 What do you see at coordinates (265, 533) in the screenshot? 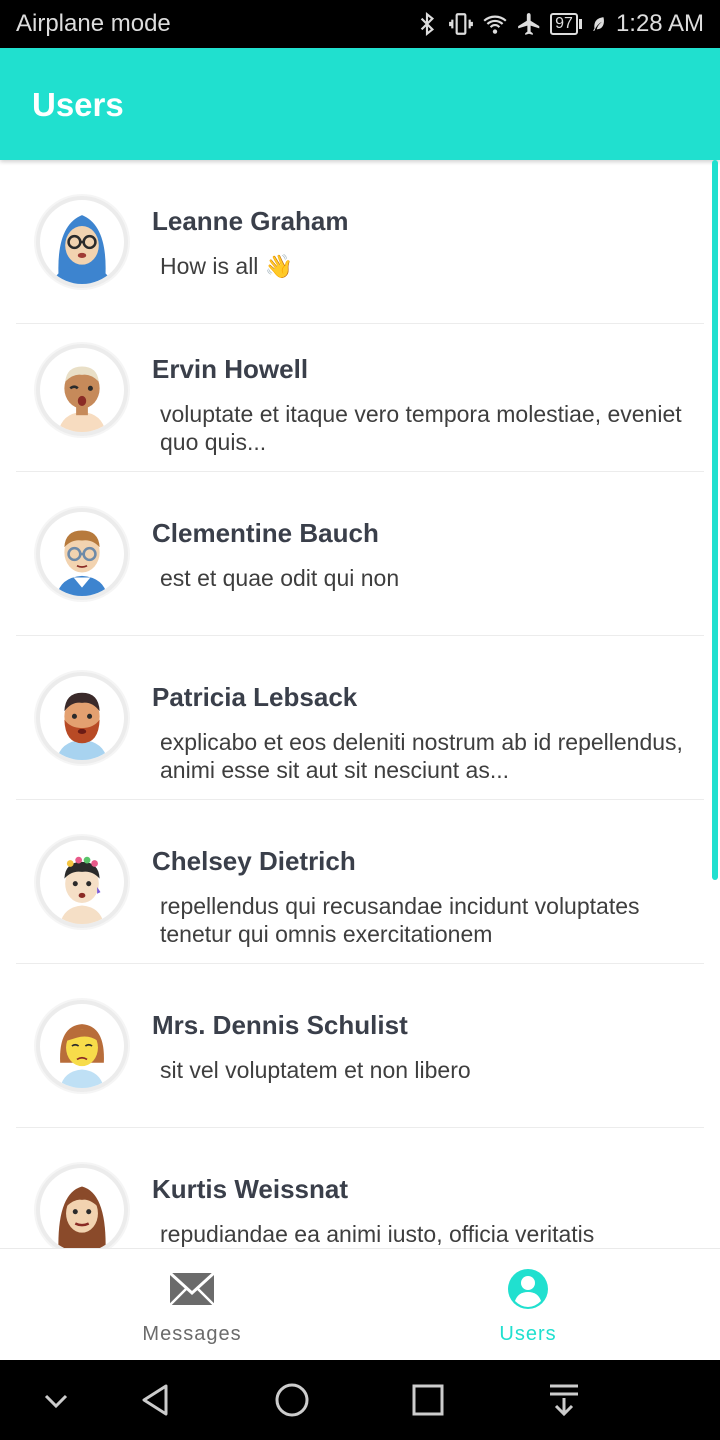
I see `user-name: Clementine Bauch` at bounding box center [265, 533].